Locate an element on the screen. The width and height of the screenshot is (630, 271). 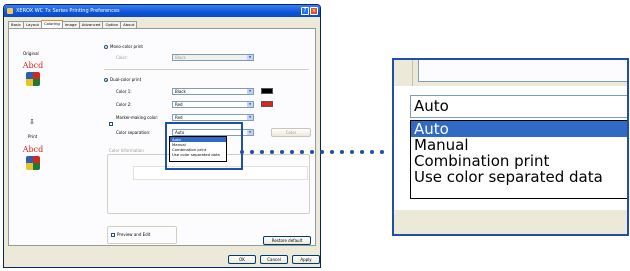
color2-value: Red is located at coordinates (179, 104).